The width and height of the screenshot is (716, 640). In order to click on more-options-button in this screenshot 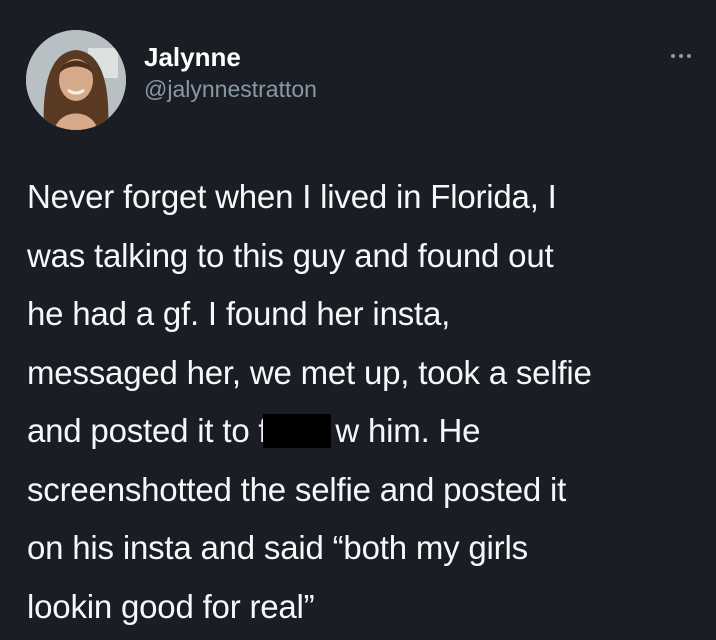, I will do `click(681, 56)`.